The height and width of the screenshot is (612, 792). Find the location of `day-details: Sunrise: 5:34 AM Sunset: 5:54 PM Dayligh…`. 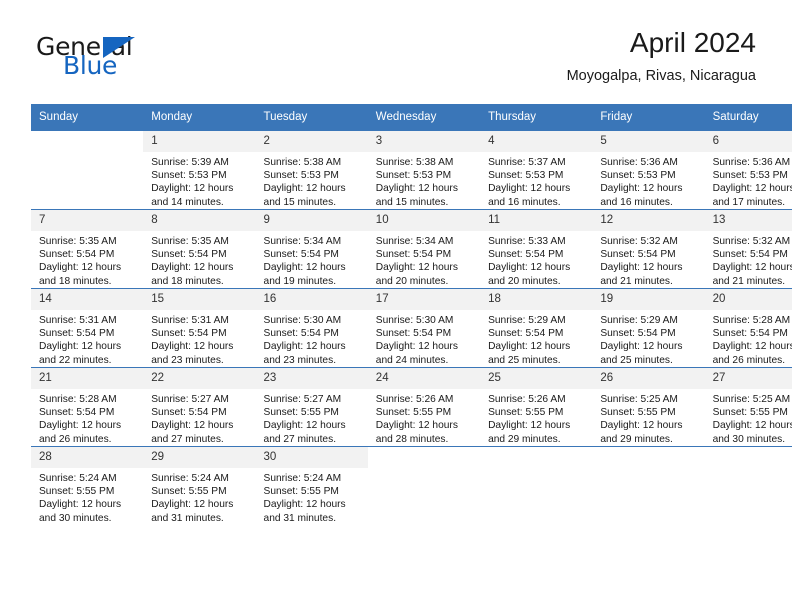

day-details: Sunrise: 5:34 AM Sunset: 5:54 PM Dayligh… is located at coordinates (312, 259).